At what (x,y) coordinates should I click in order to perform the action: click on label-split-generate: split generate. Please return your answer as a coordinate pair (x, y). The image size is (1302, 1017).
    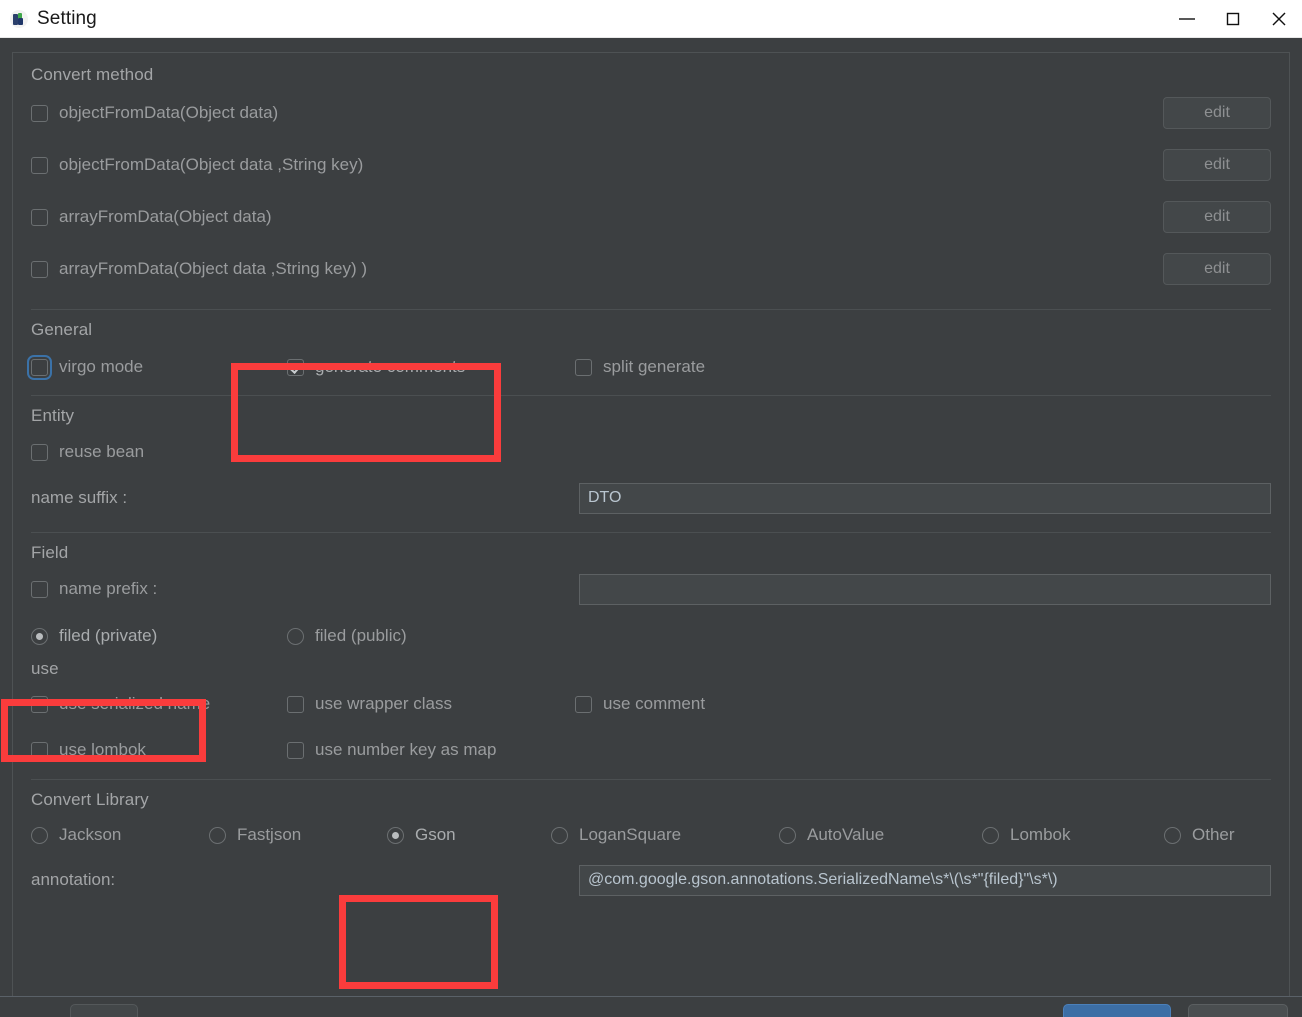
    Looking at the image, I should click on (654, 366).